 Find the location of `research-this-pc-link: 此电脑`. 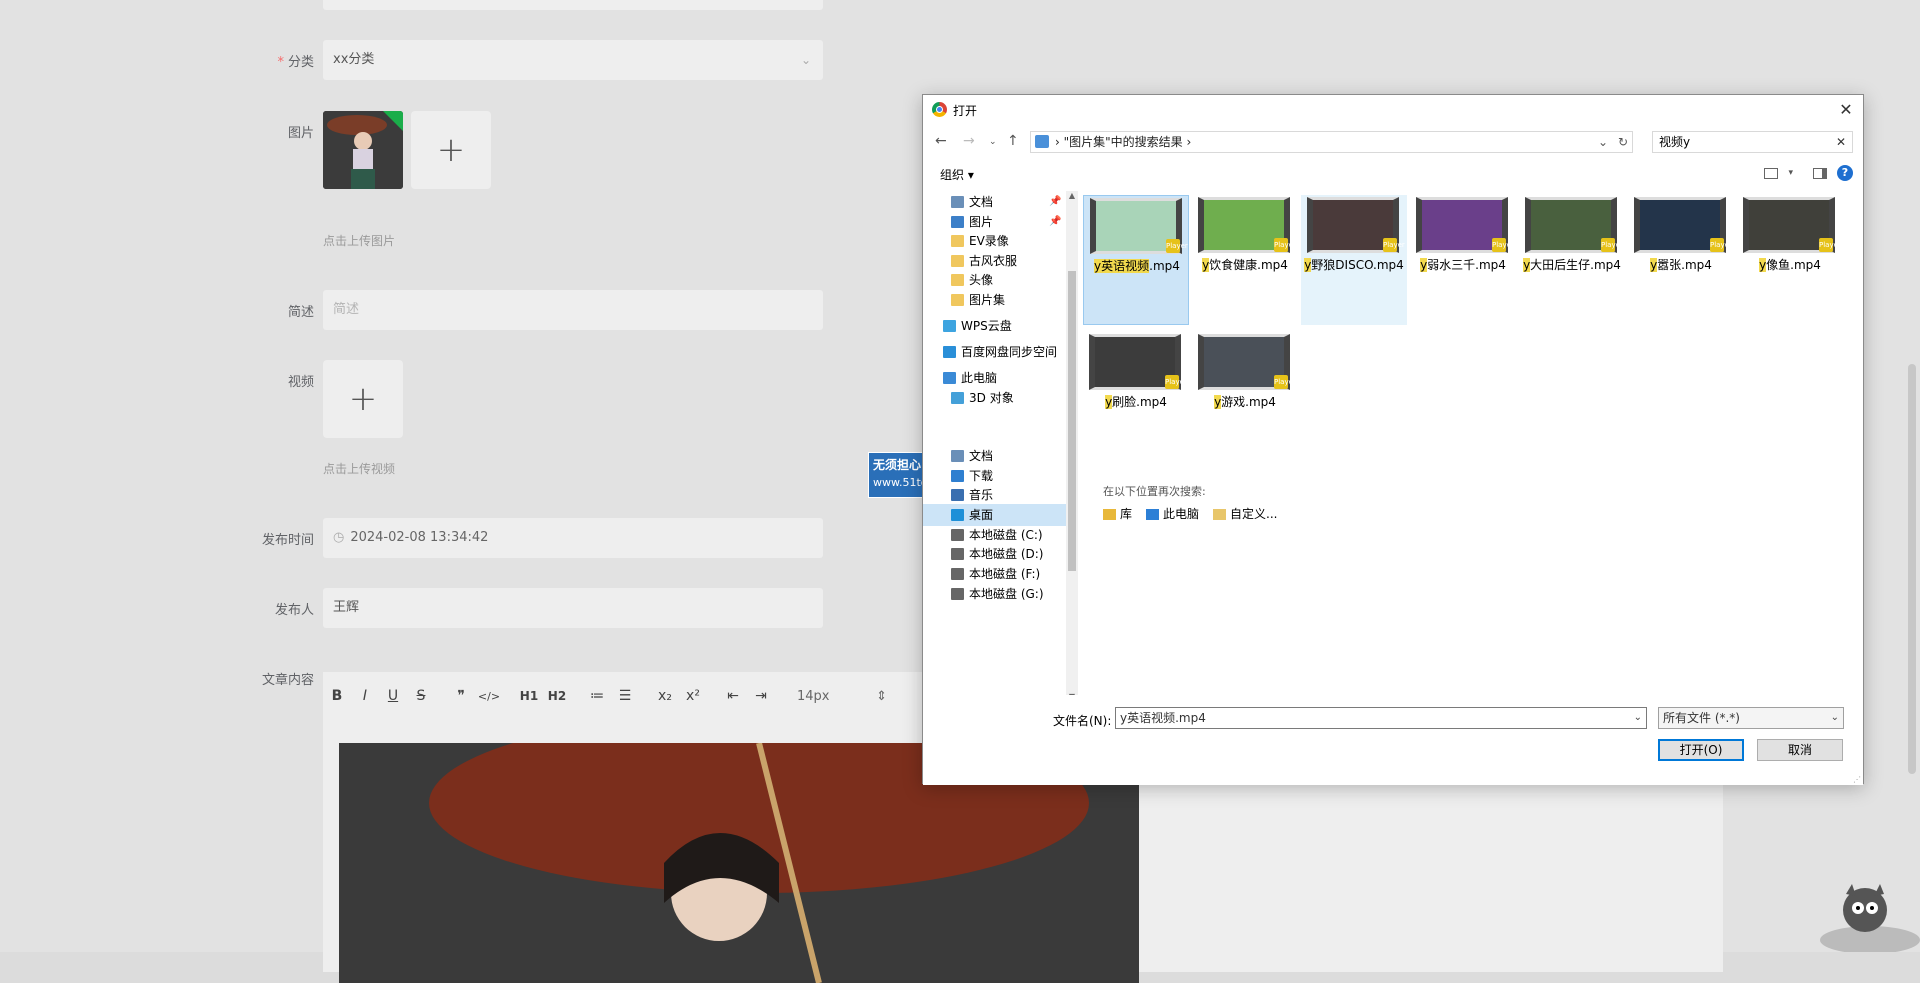

research-this-pc-link: 此电脑 is located at coordinates (1172, 513).